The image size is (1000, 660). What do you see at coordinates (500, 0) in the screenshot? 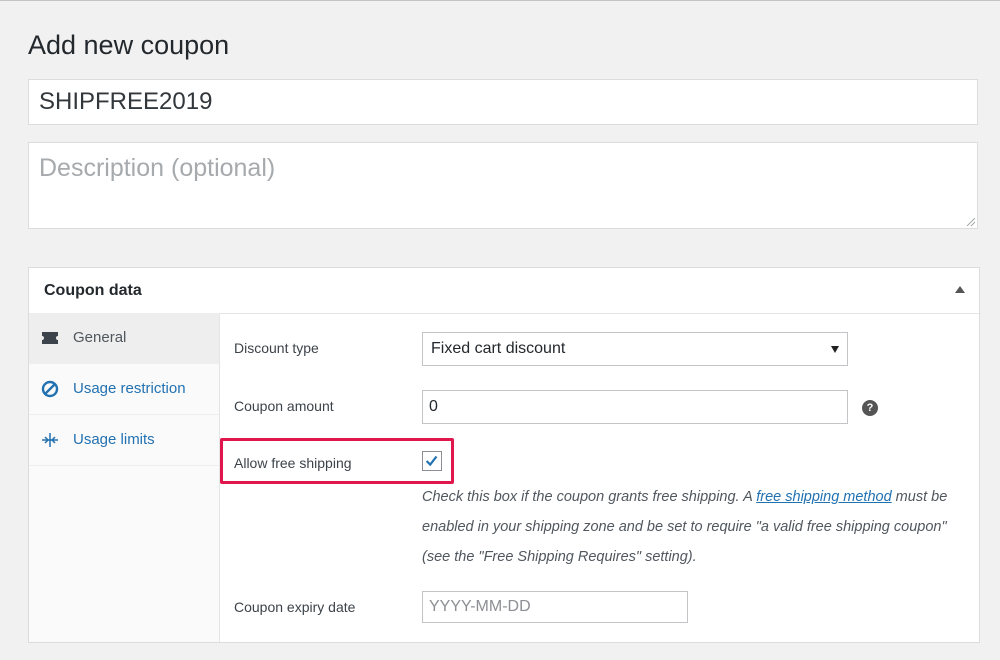
I see `top-divider` at bounding box center [500, 0].